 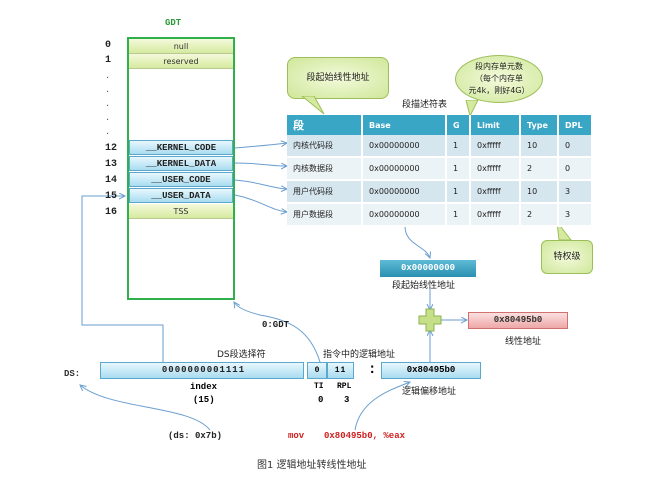 What do you see at coordinates (260, 184) in the screenshot?
I see `arrow-user-code` at bounding box center [260, 184].